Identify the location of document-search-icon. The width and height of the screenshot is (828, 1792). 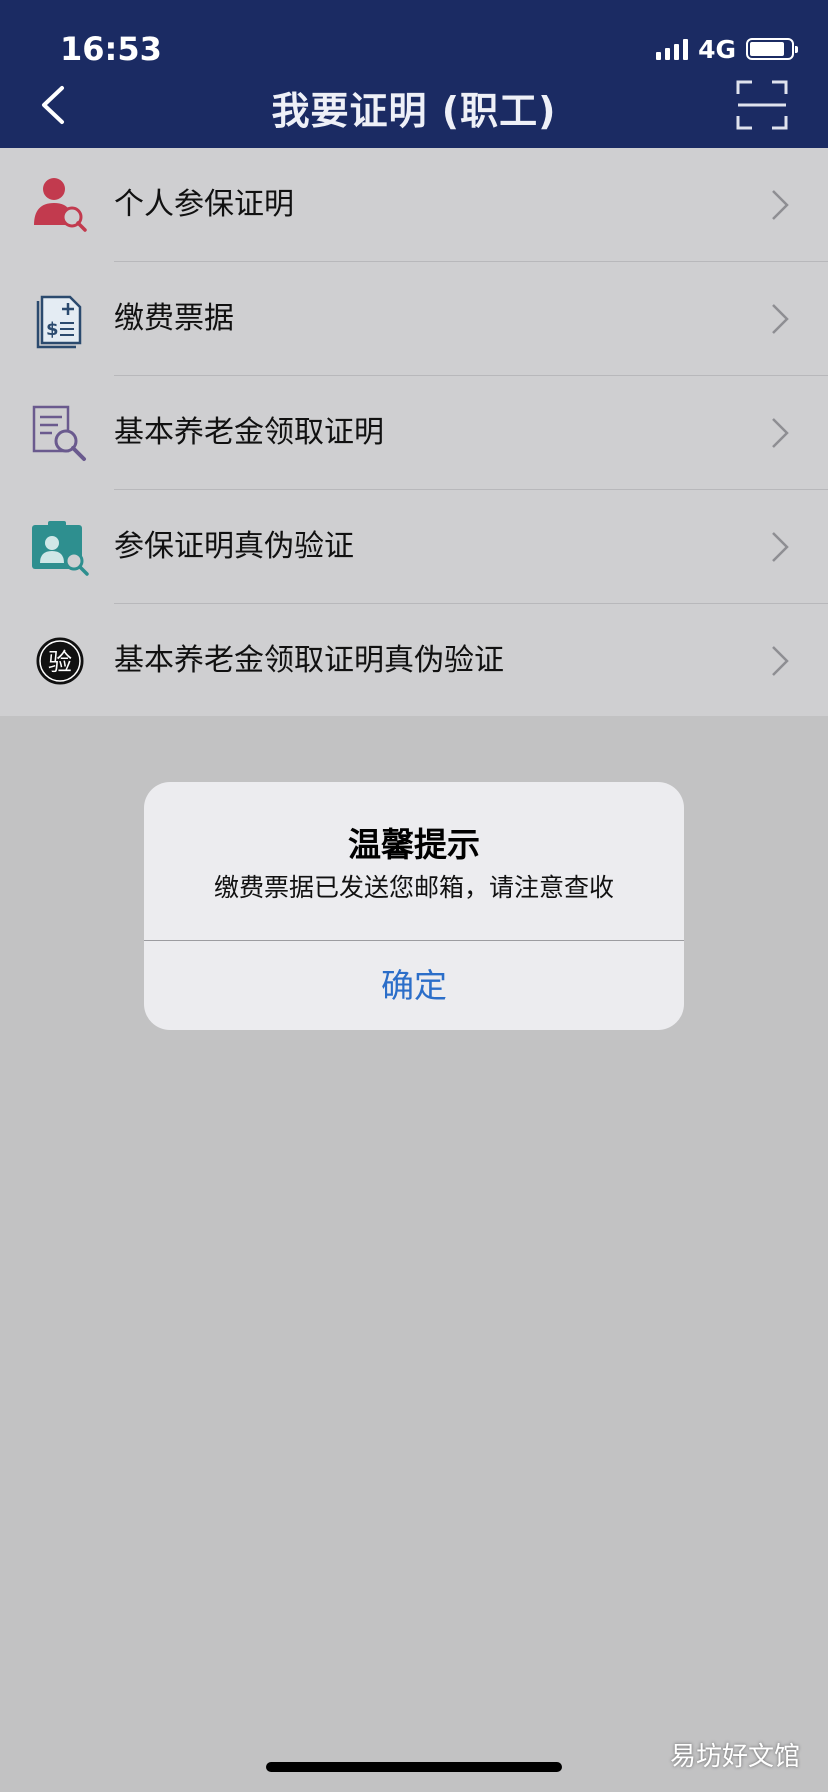
(60, 433).